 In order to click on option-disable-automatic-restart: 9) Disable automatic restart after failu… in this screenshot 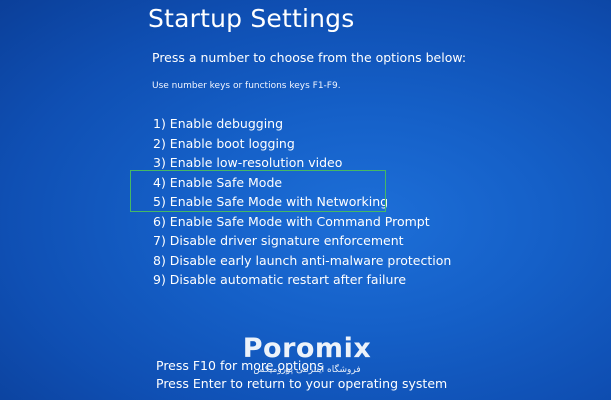, I will do `click(302, 280)`.